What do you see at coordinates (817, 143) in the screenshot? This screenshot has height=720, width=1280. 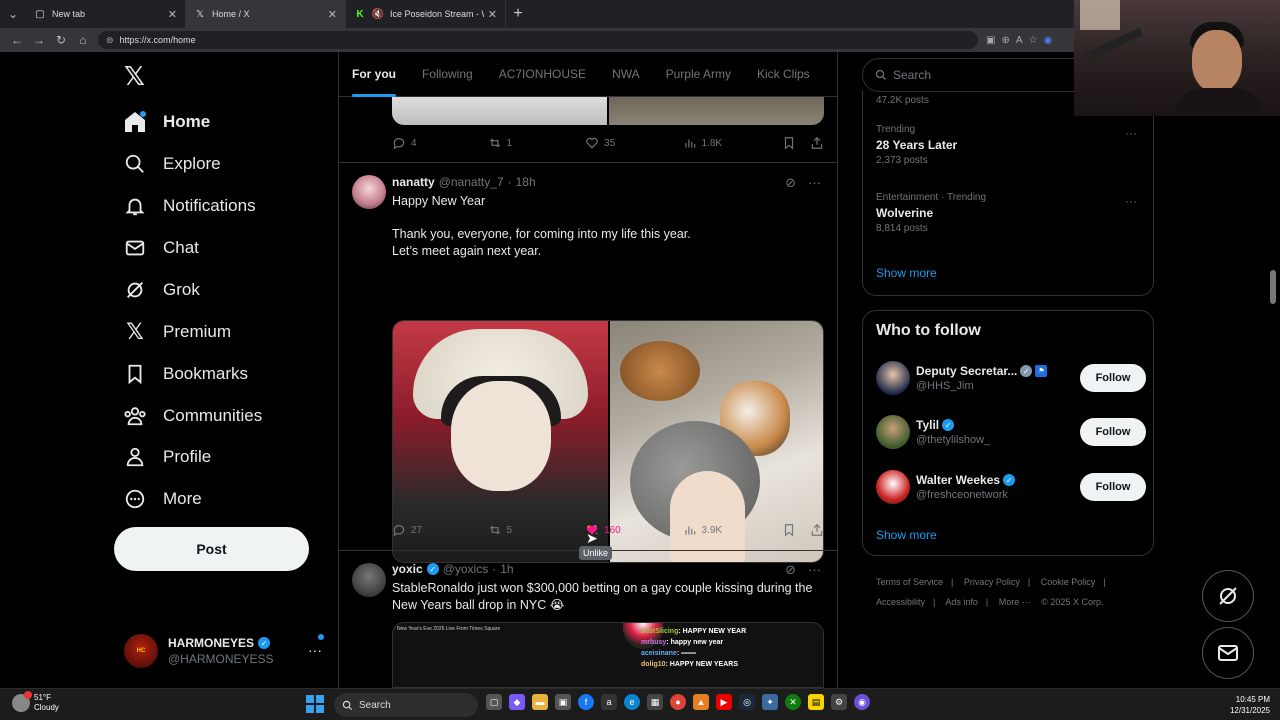 I see `share-icon` at bounding box center [817, 143].